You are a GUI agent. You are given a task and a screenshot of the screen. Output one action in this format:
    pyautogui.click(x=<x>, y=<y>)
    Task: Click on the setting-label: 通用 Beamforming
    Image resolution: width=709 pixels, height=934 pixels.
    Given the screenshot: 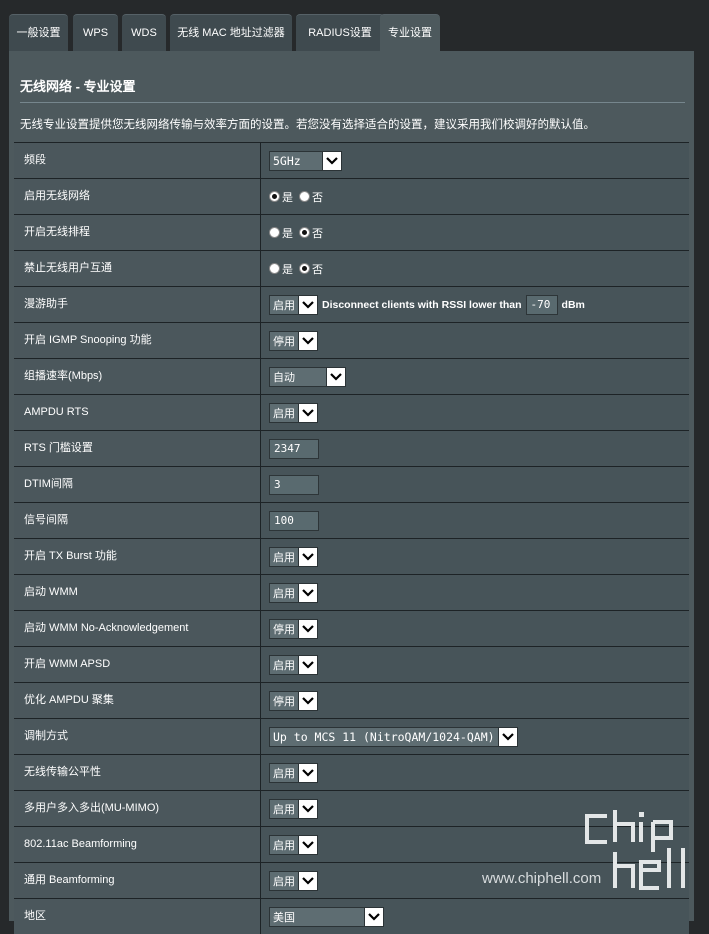 What is the action you would take?
    pyautogui.click(x=137, y=880)
    